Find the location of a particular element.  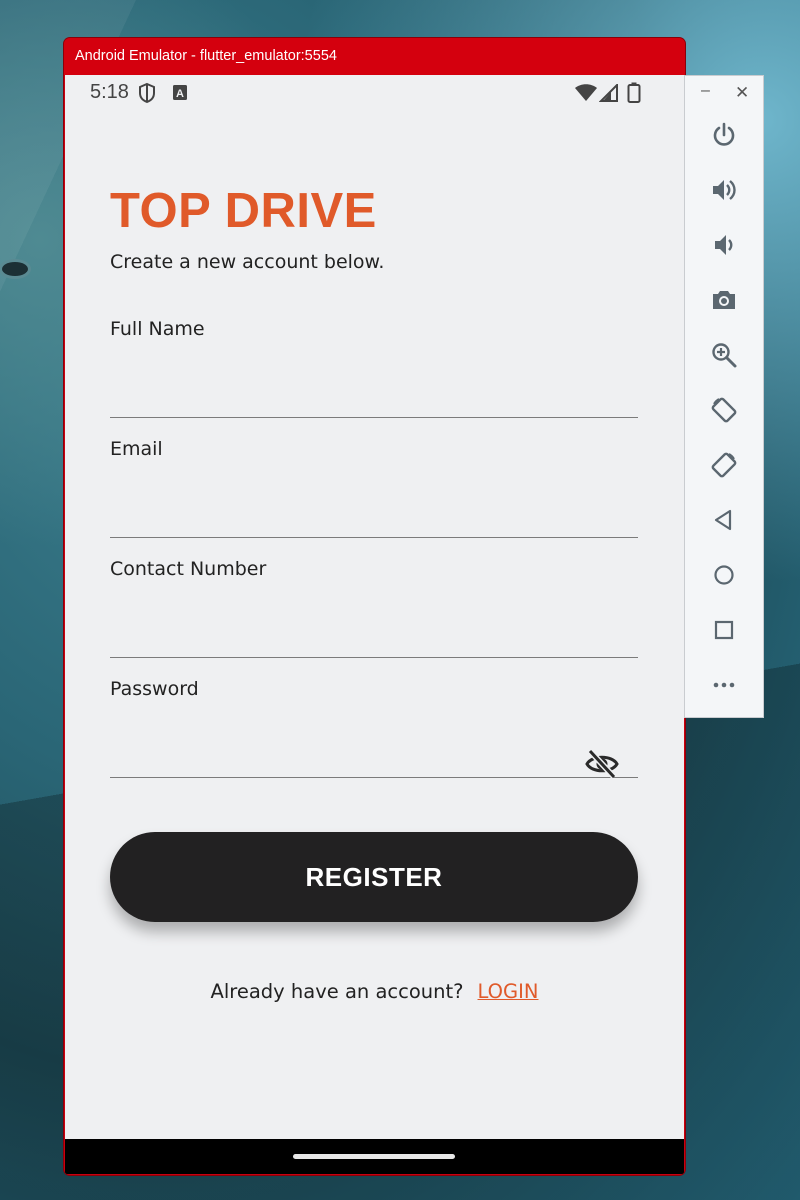

login-row: Already have an account? LOGIN is located at coordinates (374, 991).